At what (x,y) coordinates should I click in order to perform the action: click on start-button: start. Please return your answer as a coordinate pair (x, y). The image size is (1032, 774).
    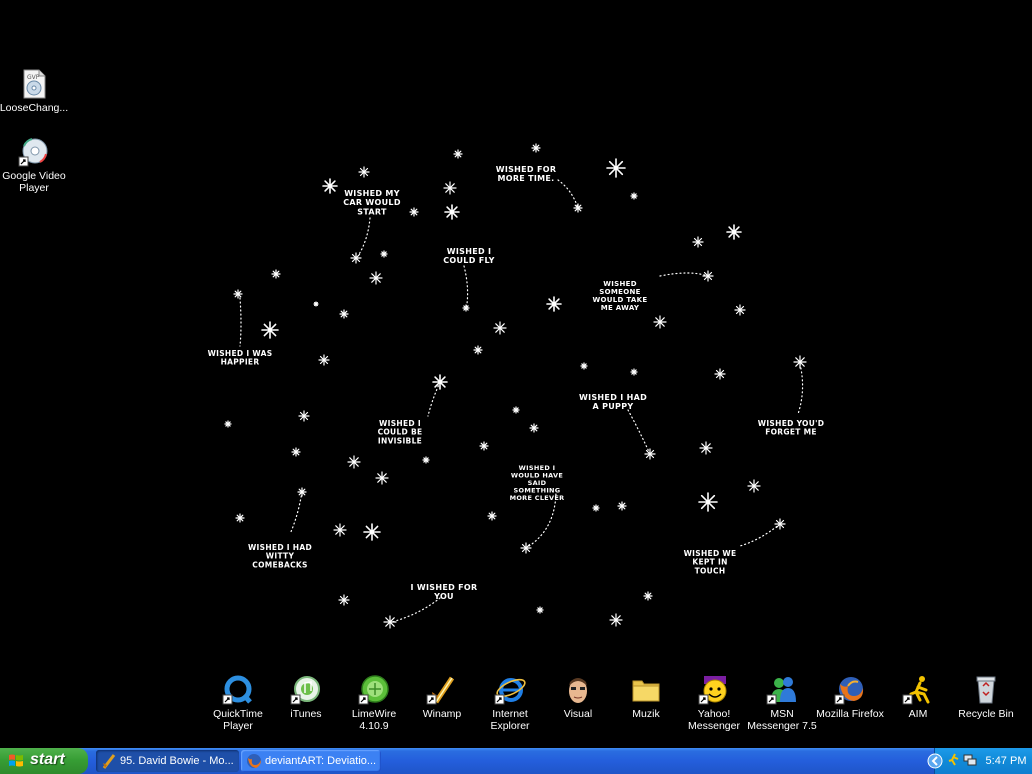
    Looking at the image, I should click on (44, 761).